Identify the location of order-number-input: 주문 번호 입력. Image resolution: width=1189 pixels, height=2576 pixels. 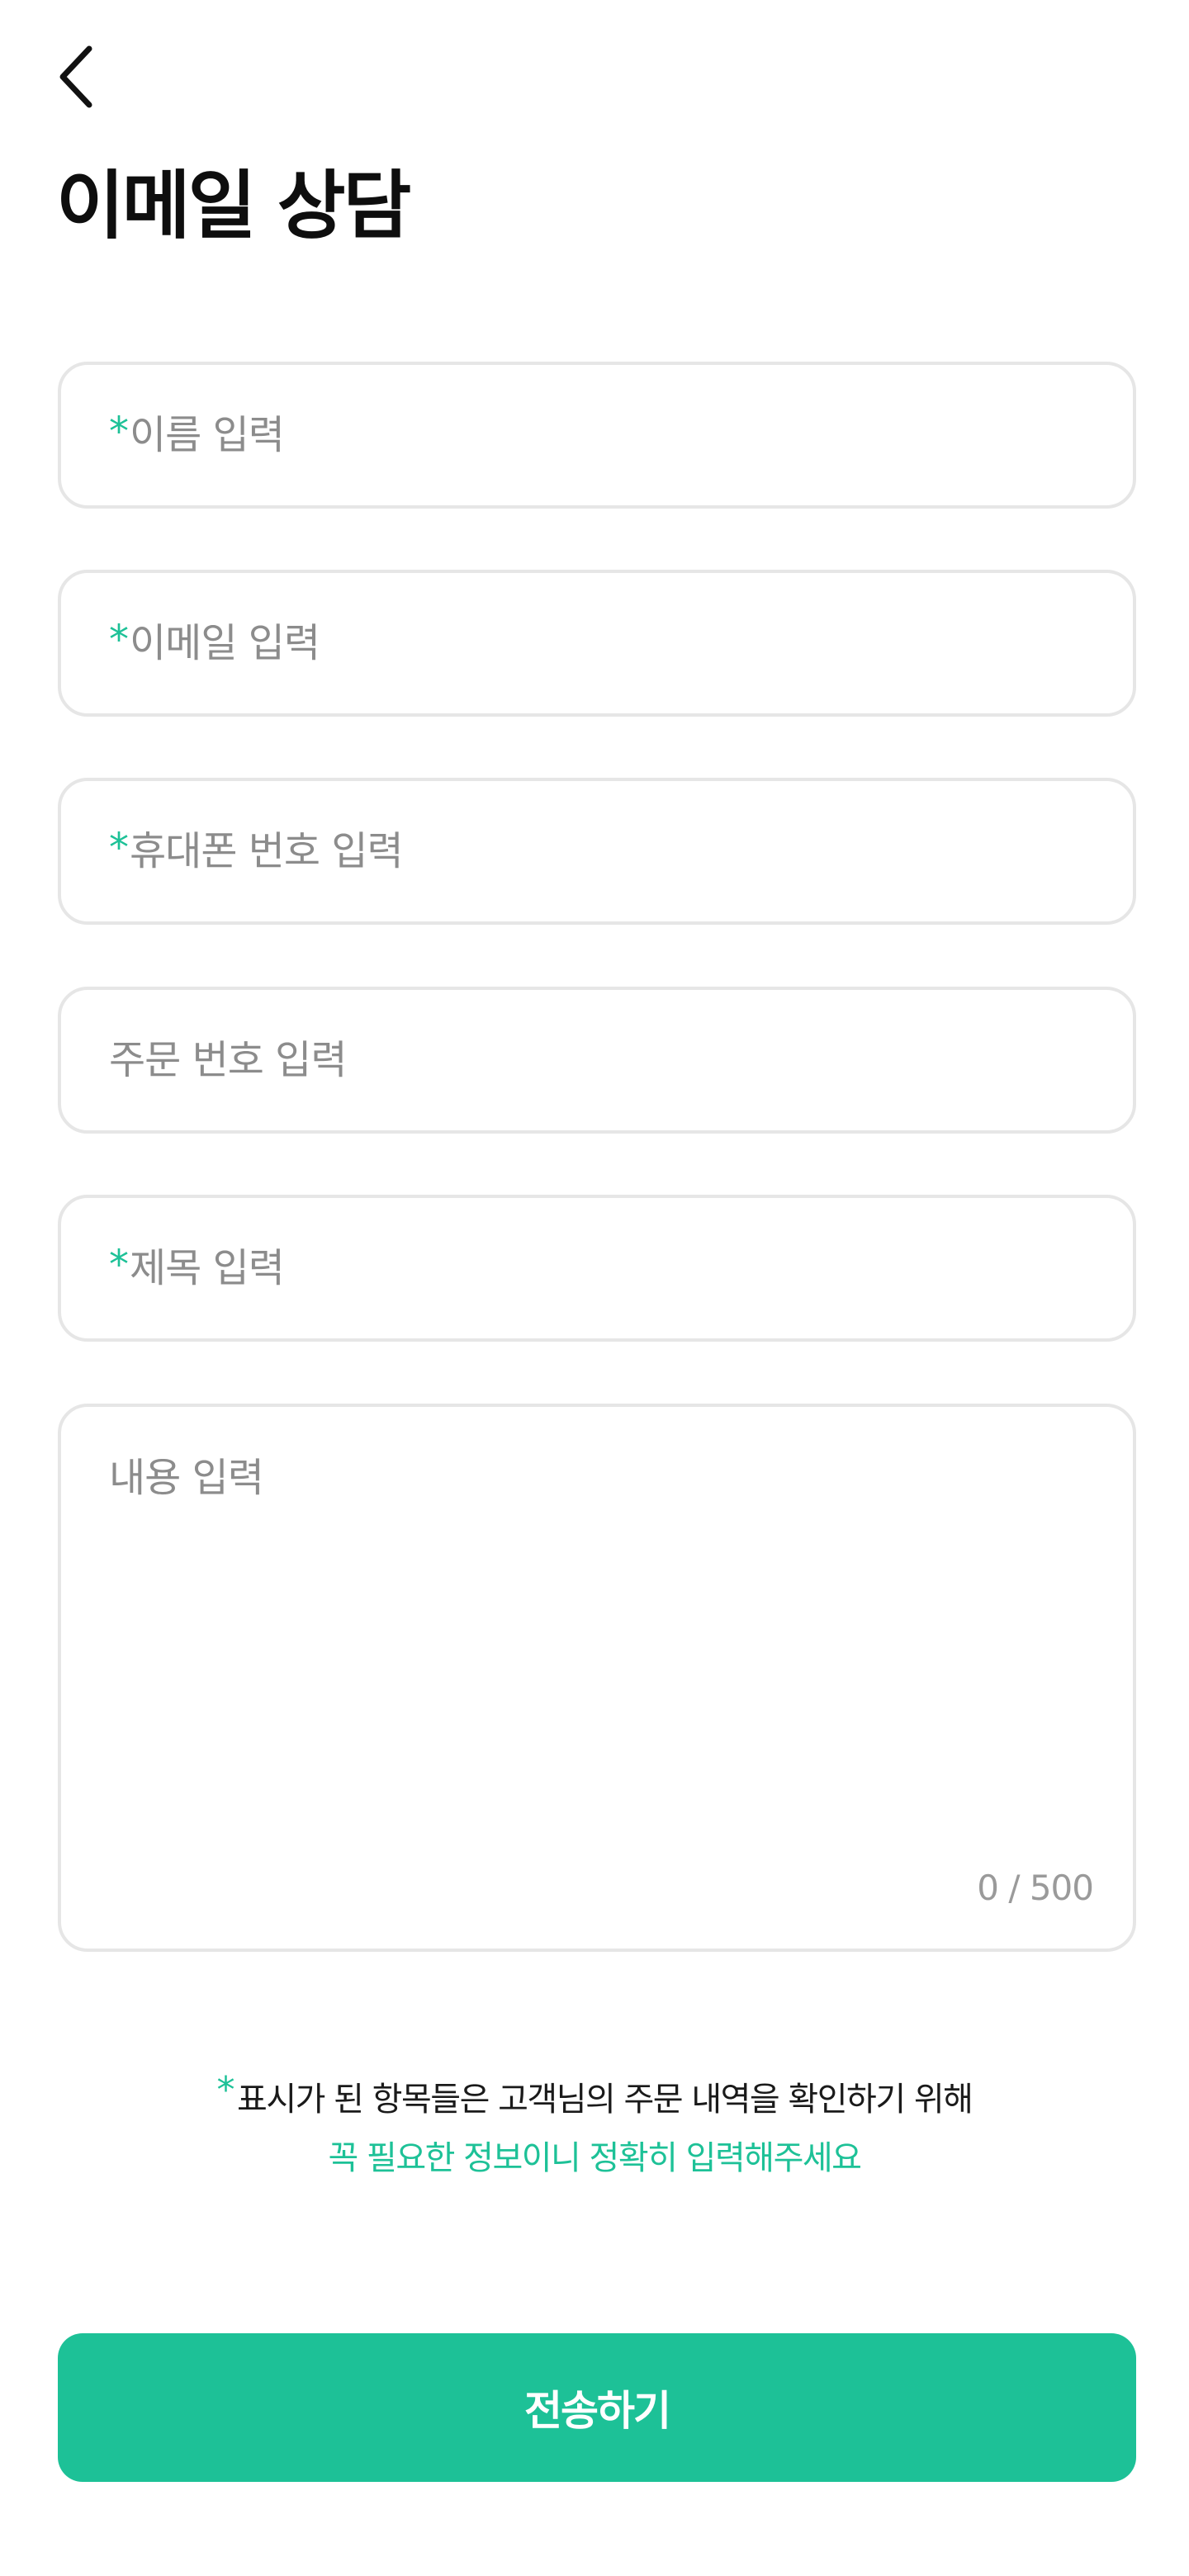
(597, 1060).